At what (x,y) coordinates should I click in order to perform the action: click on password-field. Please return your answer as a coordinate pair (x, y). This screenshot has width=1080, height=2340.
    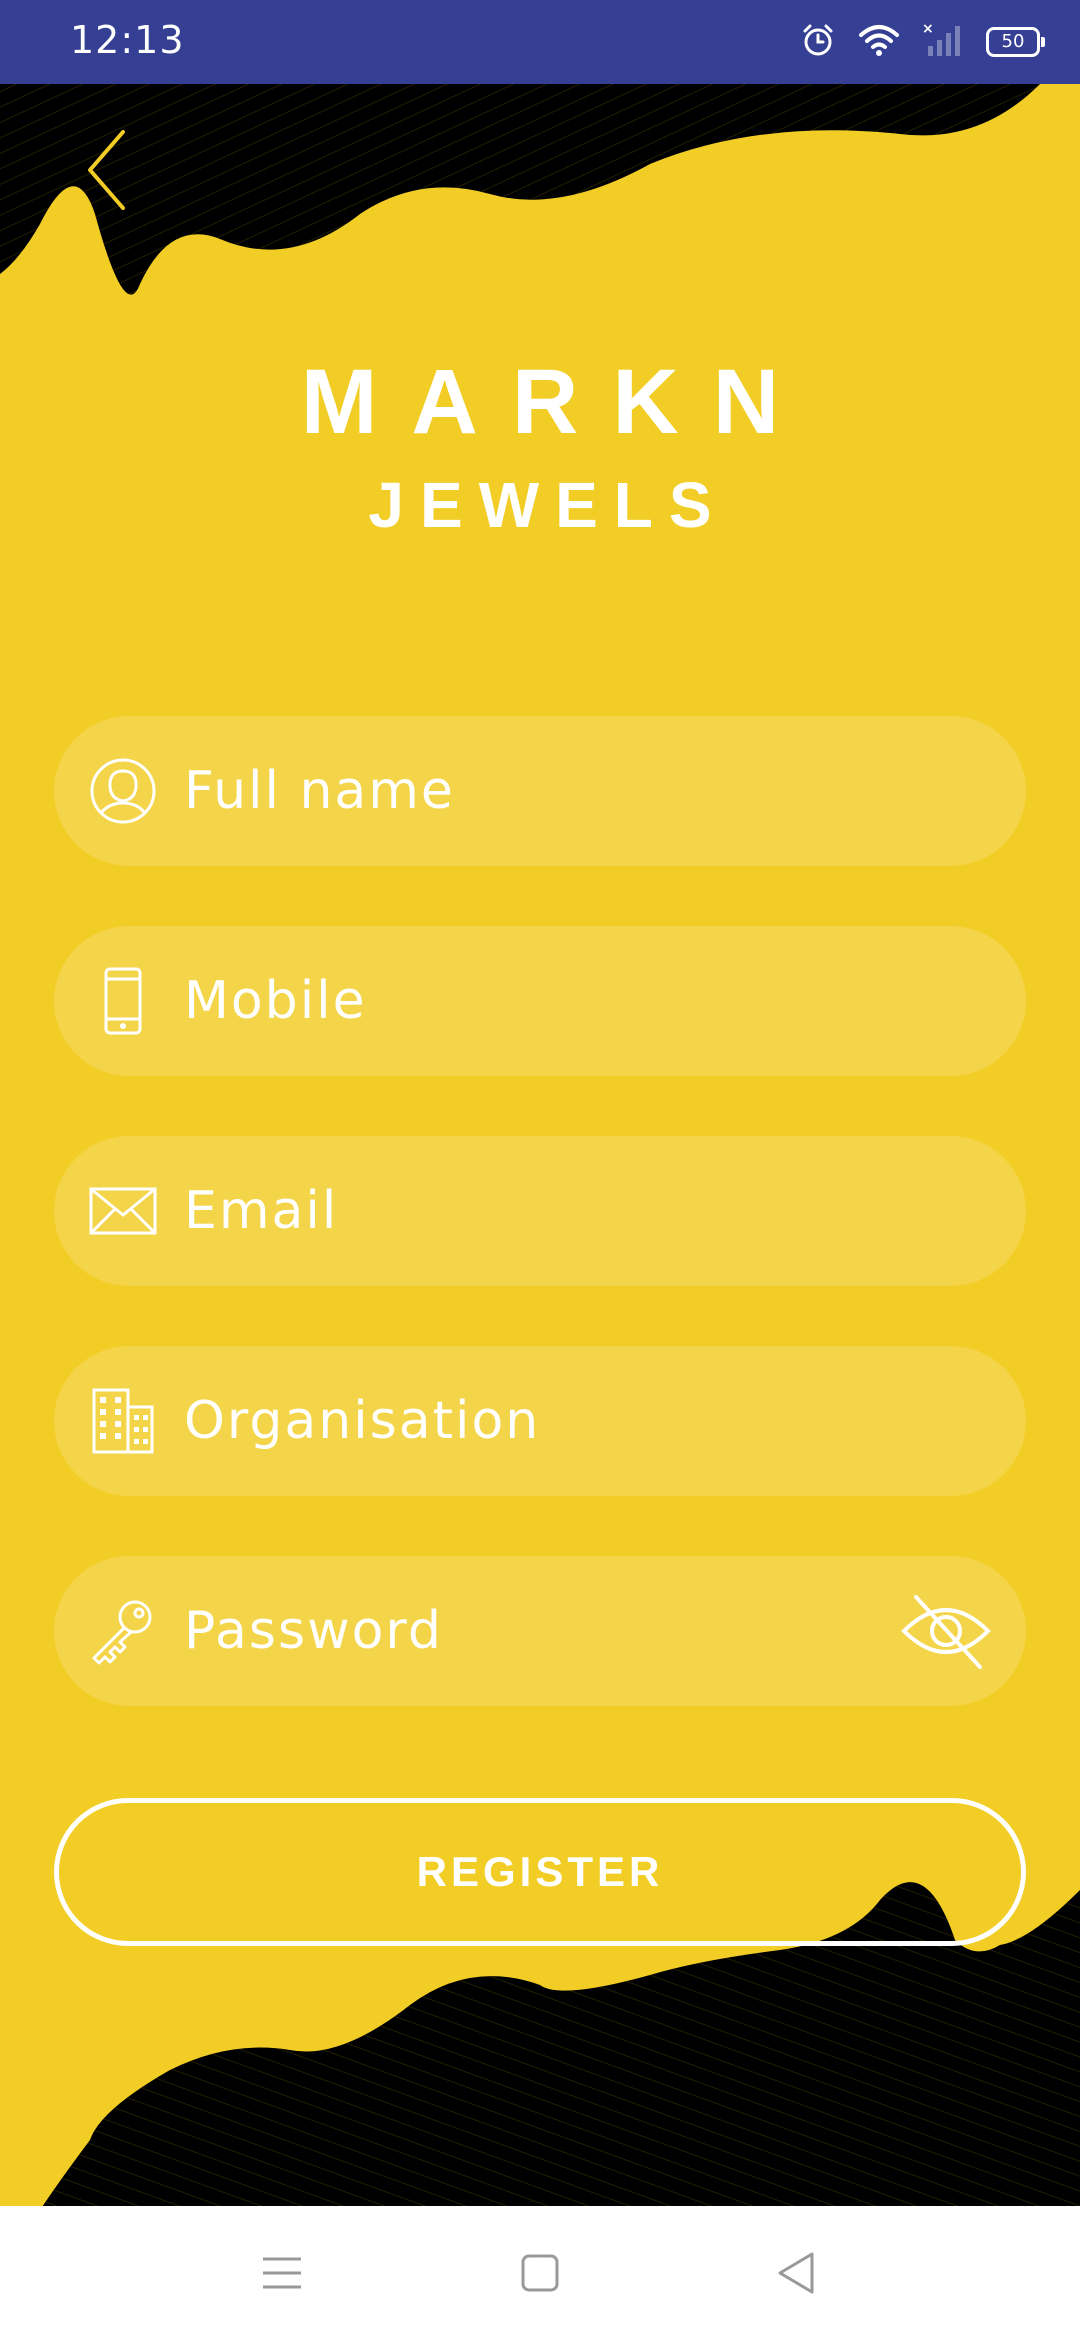
    Looking at the image, I should click on (540, 1631).